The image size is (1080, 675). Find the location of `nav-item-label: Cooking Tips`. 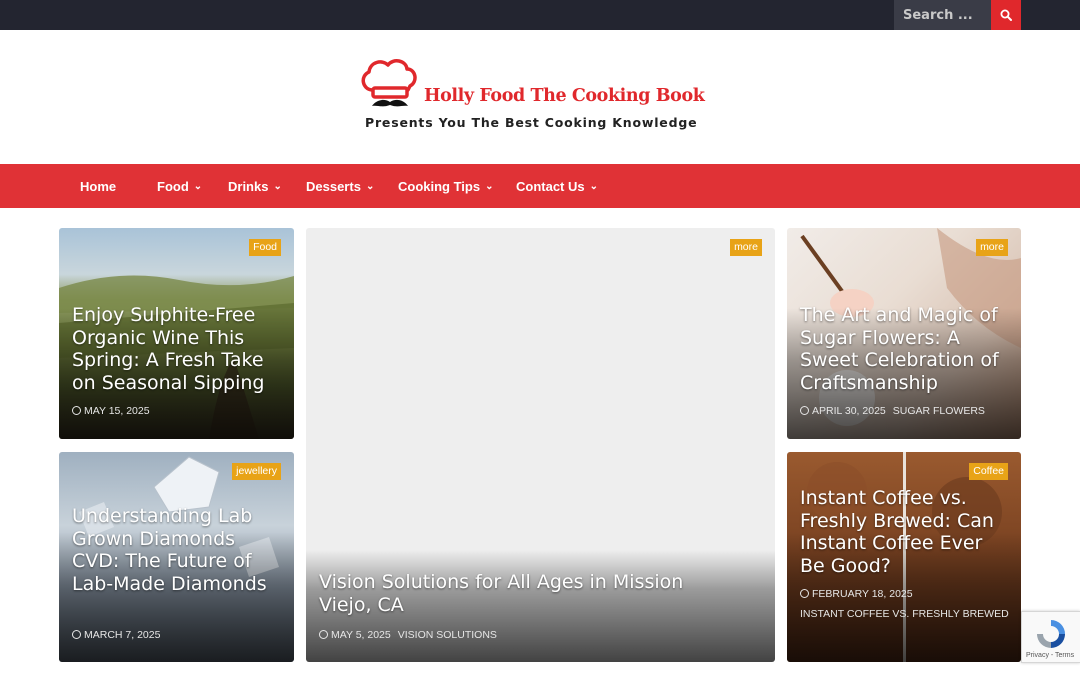

nav-item-label: Cooking Tips is located at coordinates (439, 186).